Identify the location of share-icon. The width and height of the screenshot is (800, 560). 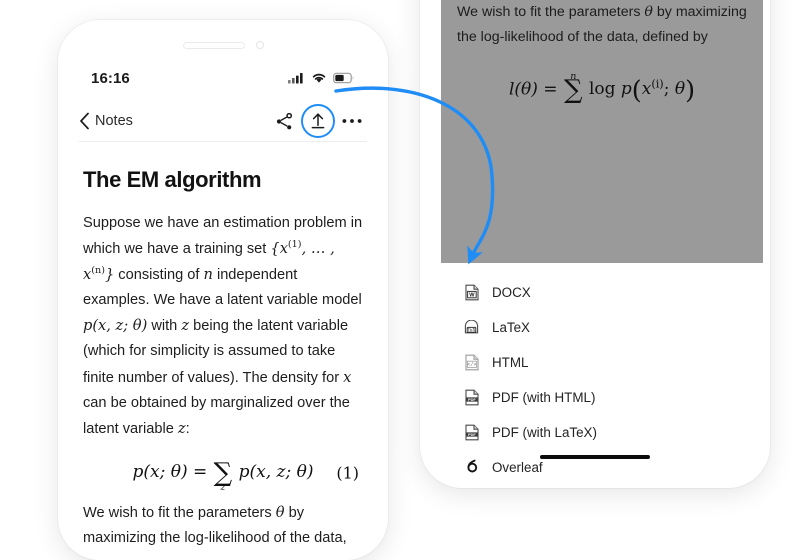
(284, 120).